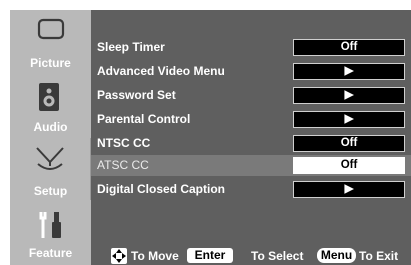 The image size is (411, 265). Describe the element at coordinates (50, 225) in the screenshot. I see `tools-icon` at that location.